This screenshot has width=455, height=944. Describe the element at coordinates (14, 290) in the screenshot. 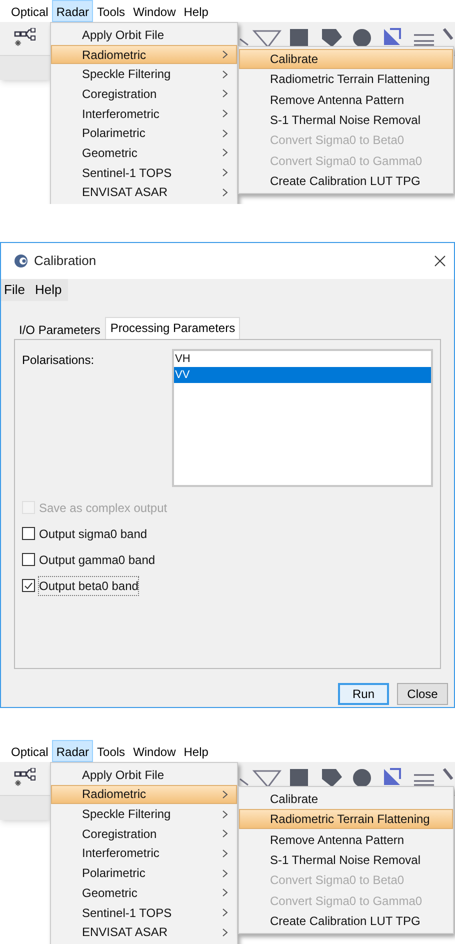

I see `menu-bar-item: File` at that location.